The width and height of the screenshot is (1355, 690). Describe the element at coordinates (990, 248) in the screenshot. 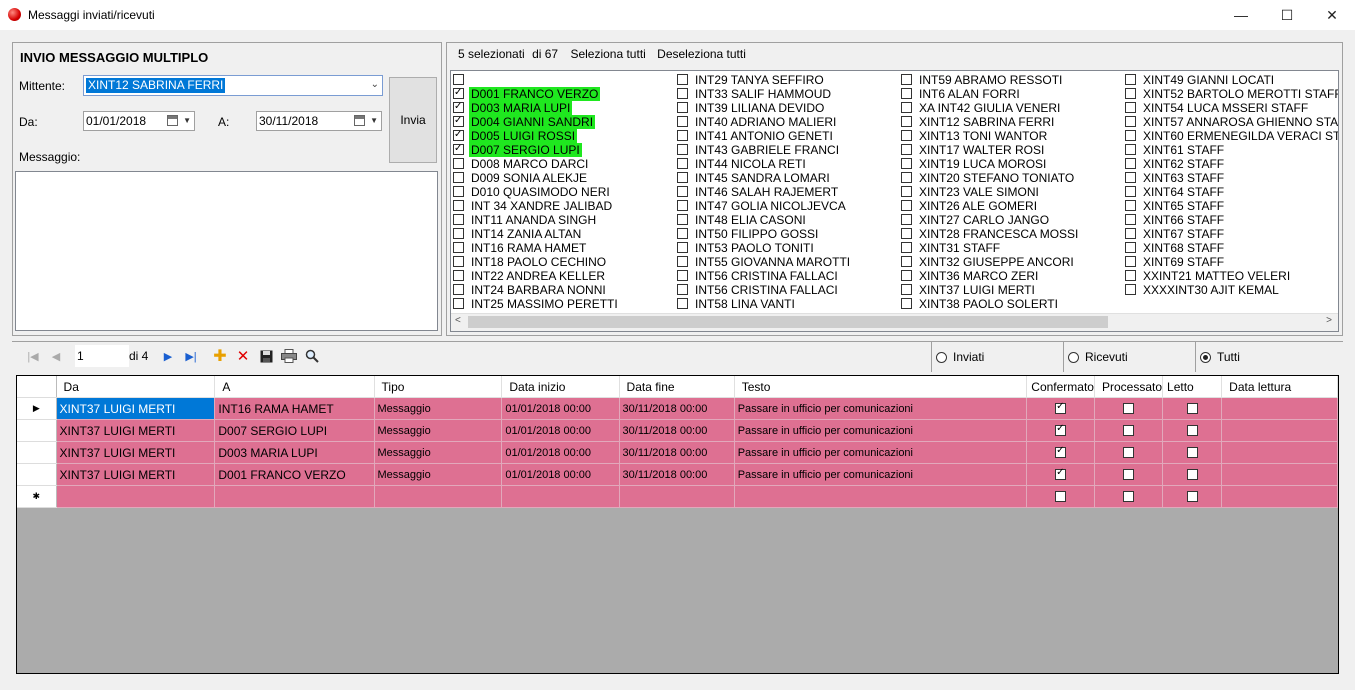

I see `recipient-item: XINT31 STAFF` at that location.